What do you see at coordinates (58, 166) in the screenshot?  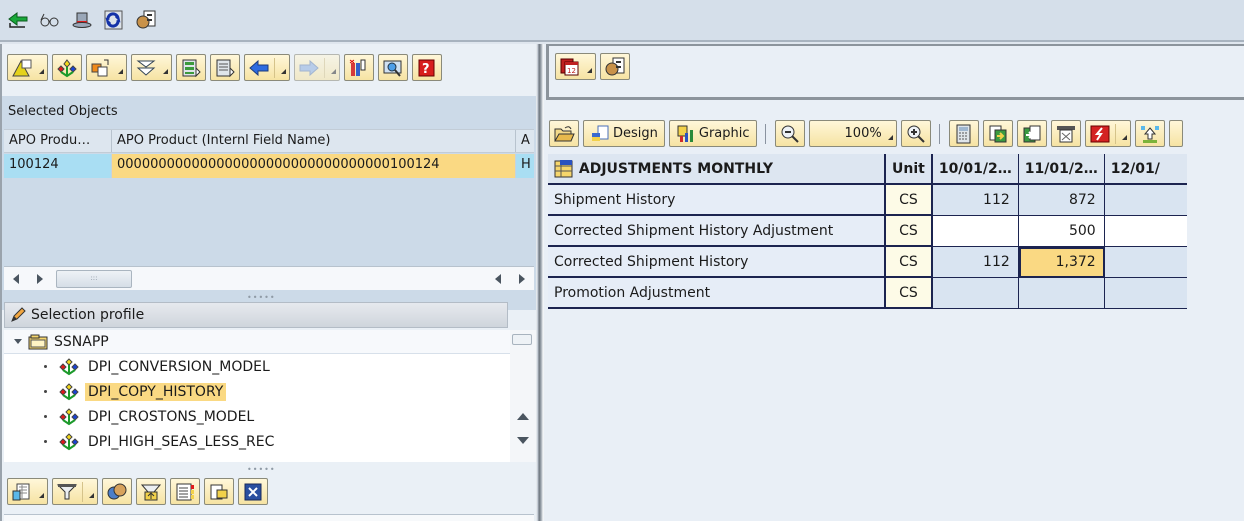 I see `cell-apo-product: 100124` at bounding box center [58, 166].